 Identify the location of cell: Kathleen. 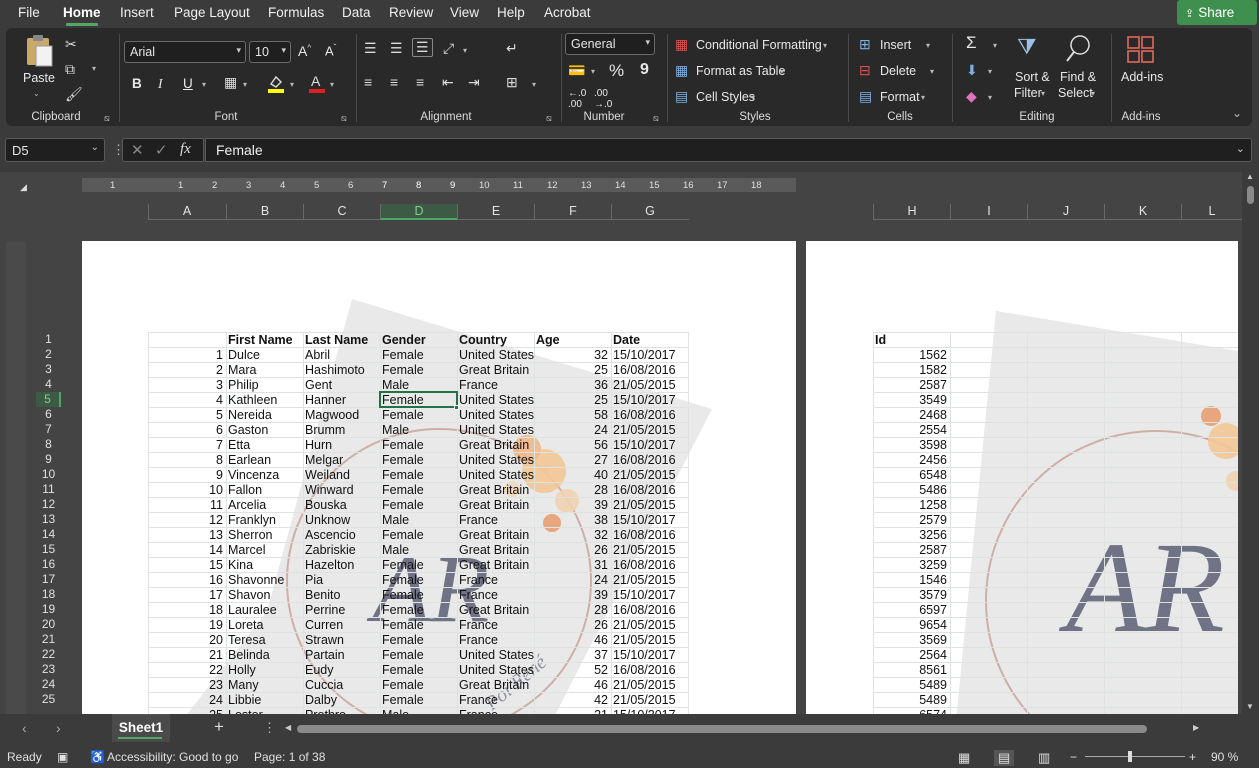
(252, 400).